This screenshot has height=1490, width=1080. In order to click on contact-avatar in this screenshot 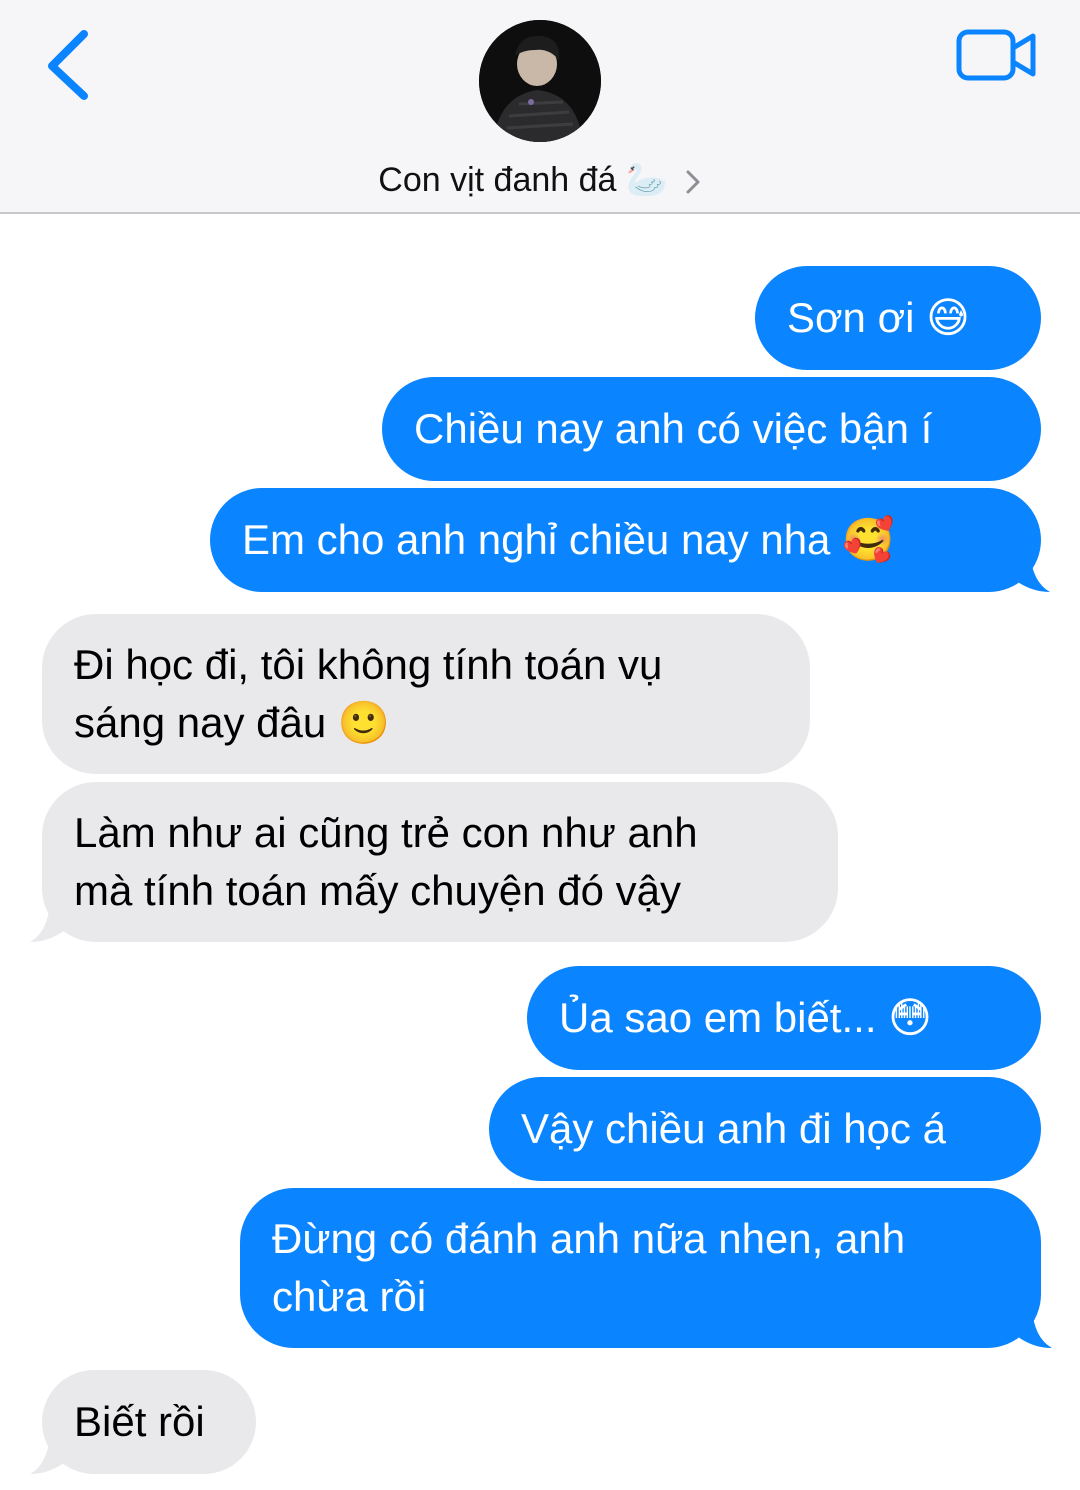, I will do `click(540, 81)`.